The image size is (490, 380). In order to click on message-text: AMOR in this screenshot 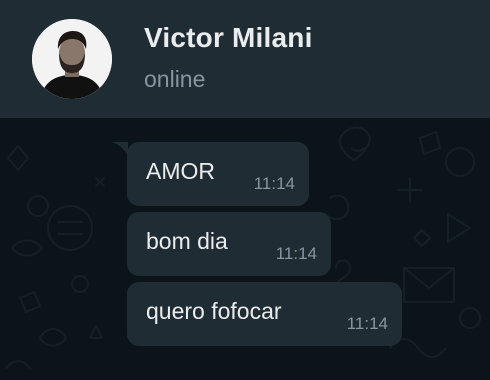, I will do `click(180, 171)`.